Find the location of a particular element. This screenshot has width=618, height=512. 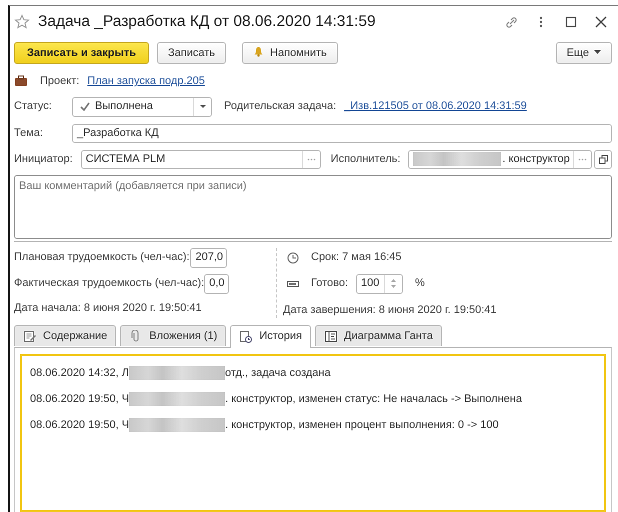

start-date: Дата начала: 8 июня 2020 г. 19:50:41 is located at coordinates (108, 308).